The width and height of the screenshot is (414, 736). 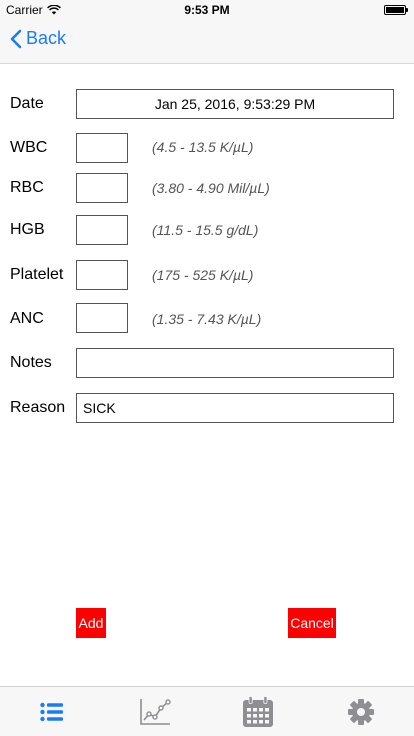 I want to click on list-icon, so click(x=51, y=711).